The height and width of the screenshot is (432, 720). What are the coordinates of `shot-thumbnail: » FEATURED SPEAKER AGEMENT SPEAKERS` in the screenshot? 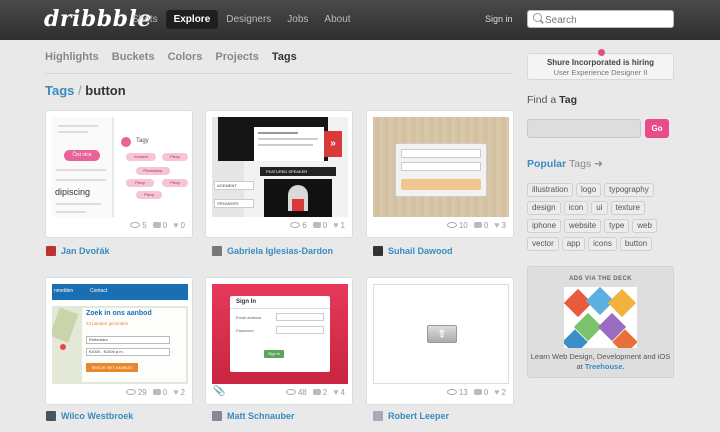 It's located at (280, 167).